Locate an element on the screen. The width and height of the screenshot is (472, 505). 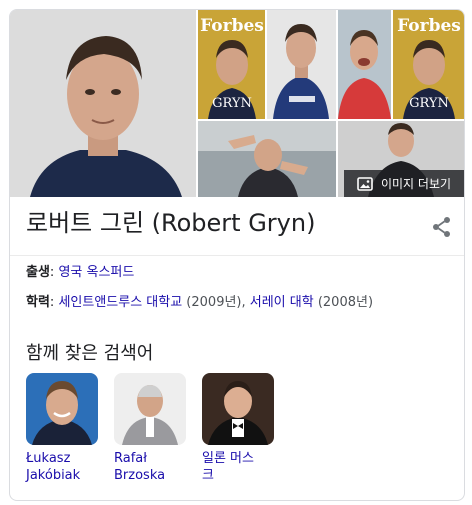
education-school-link-2: 서레이 대학 is located at coordinates (282, 302).